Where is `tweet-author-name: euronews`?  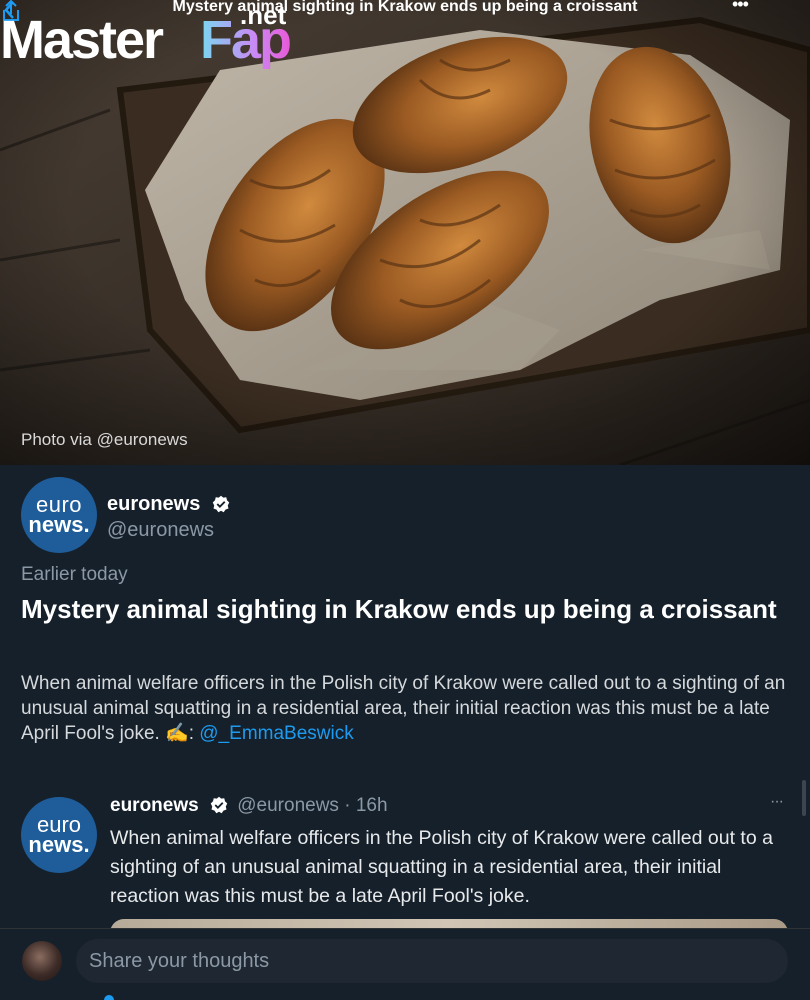 tweet-author-name: euronews is located at coordinates (154, 805).